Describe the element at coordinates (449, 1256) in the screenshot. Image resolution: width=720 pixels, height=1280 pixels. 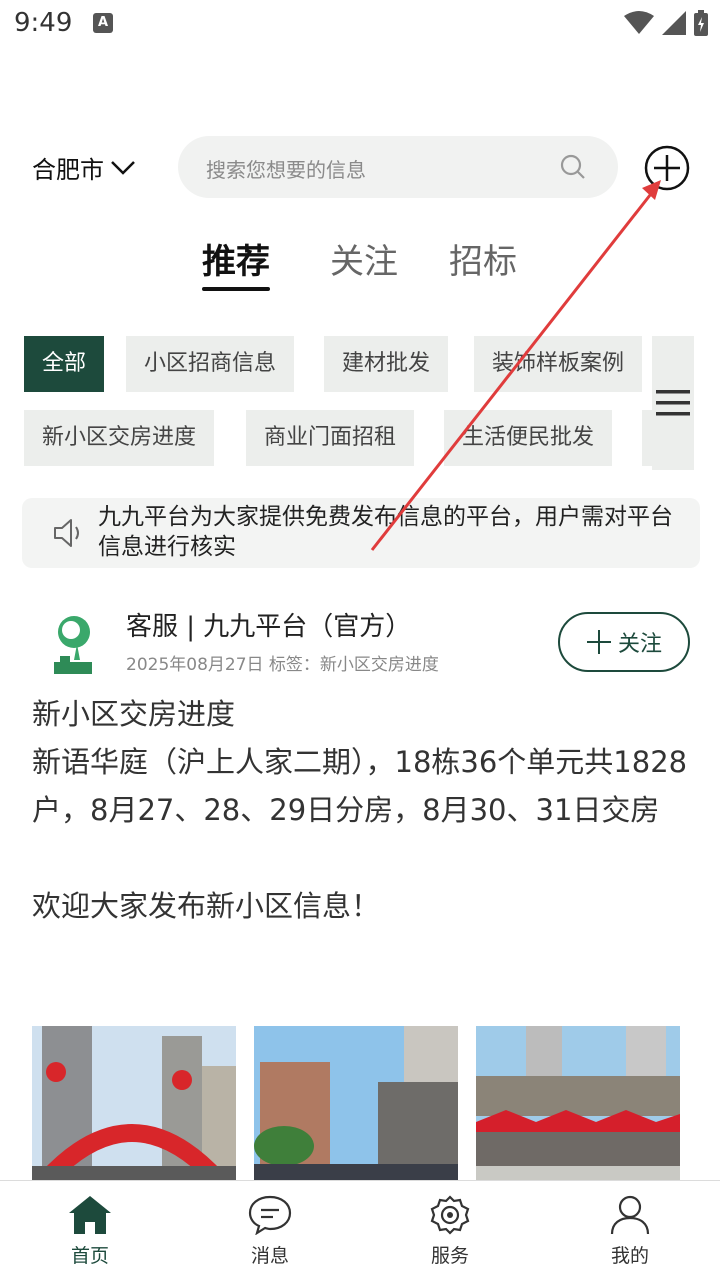
I see `nav-label: 服务` at that location.